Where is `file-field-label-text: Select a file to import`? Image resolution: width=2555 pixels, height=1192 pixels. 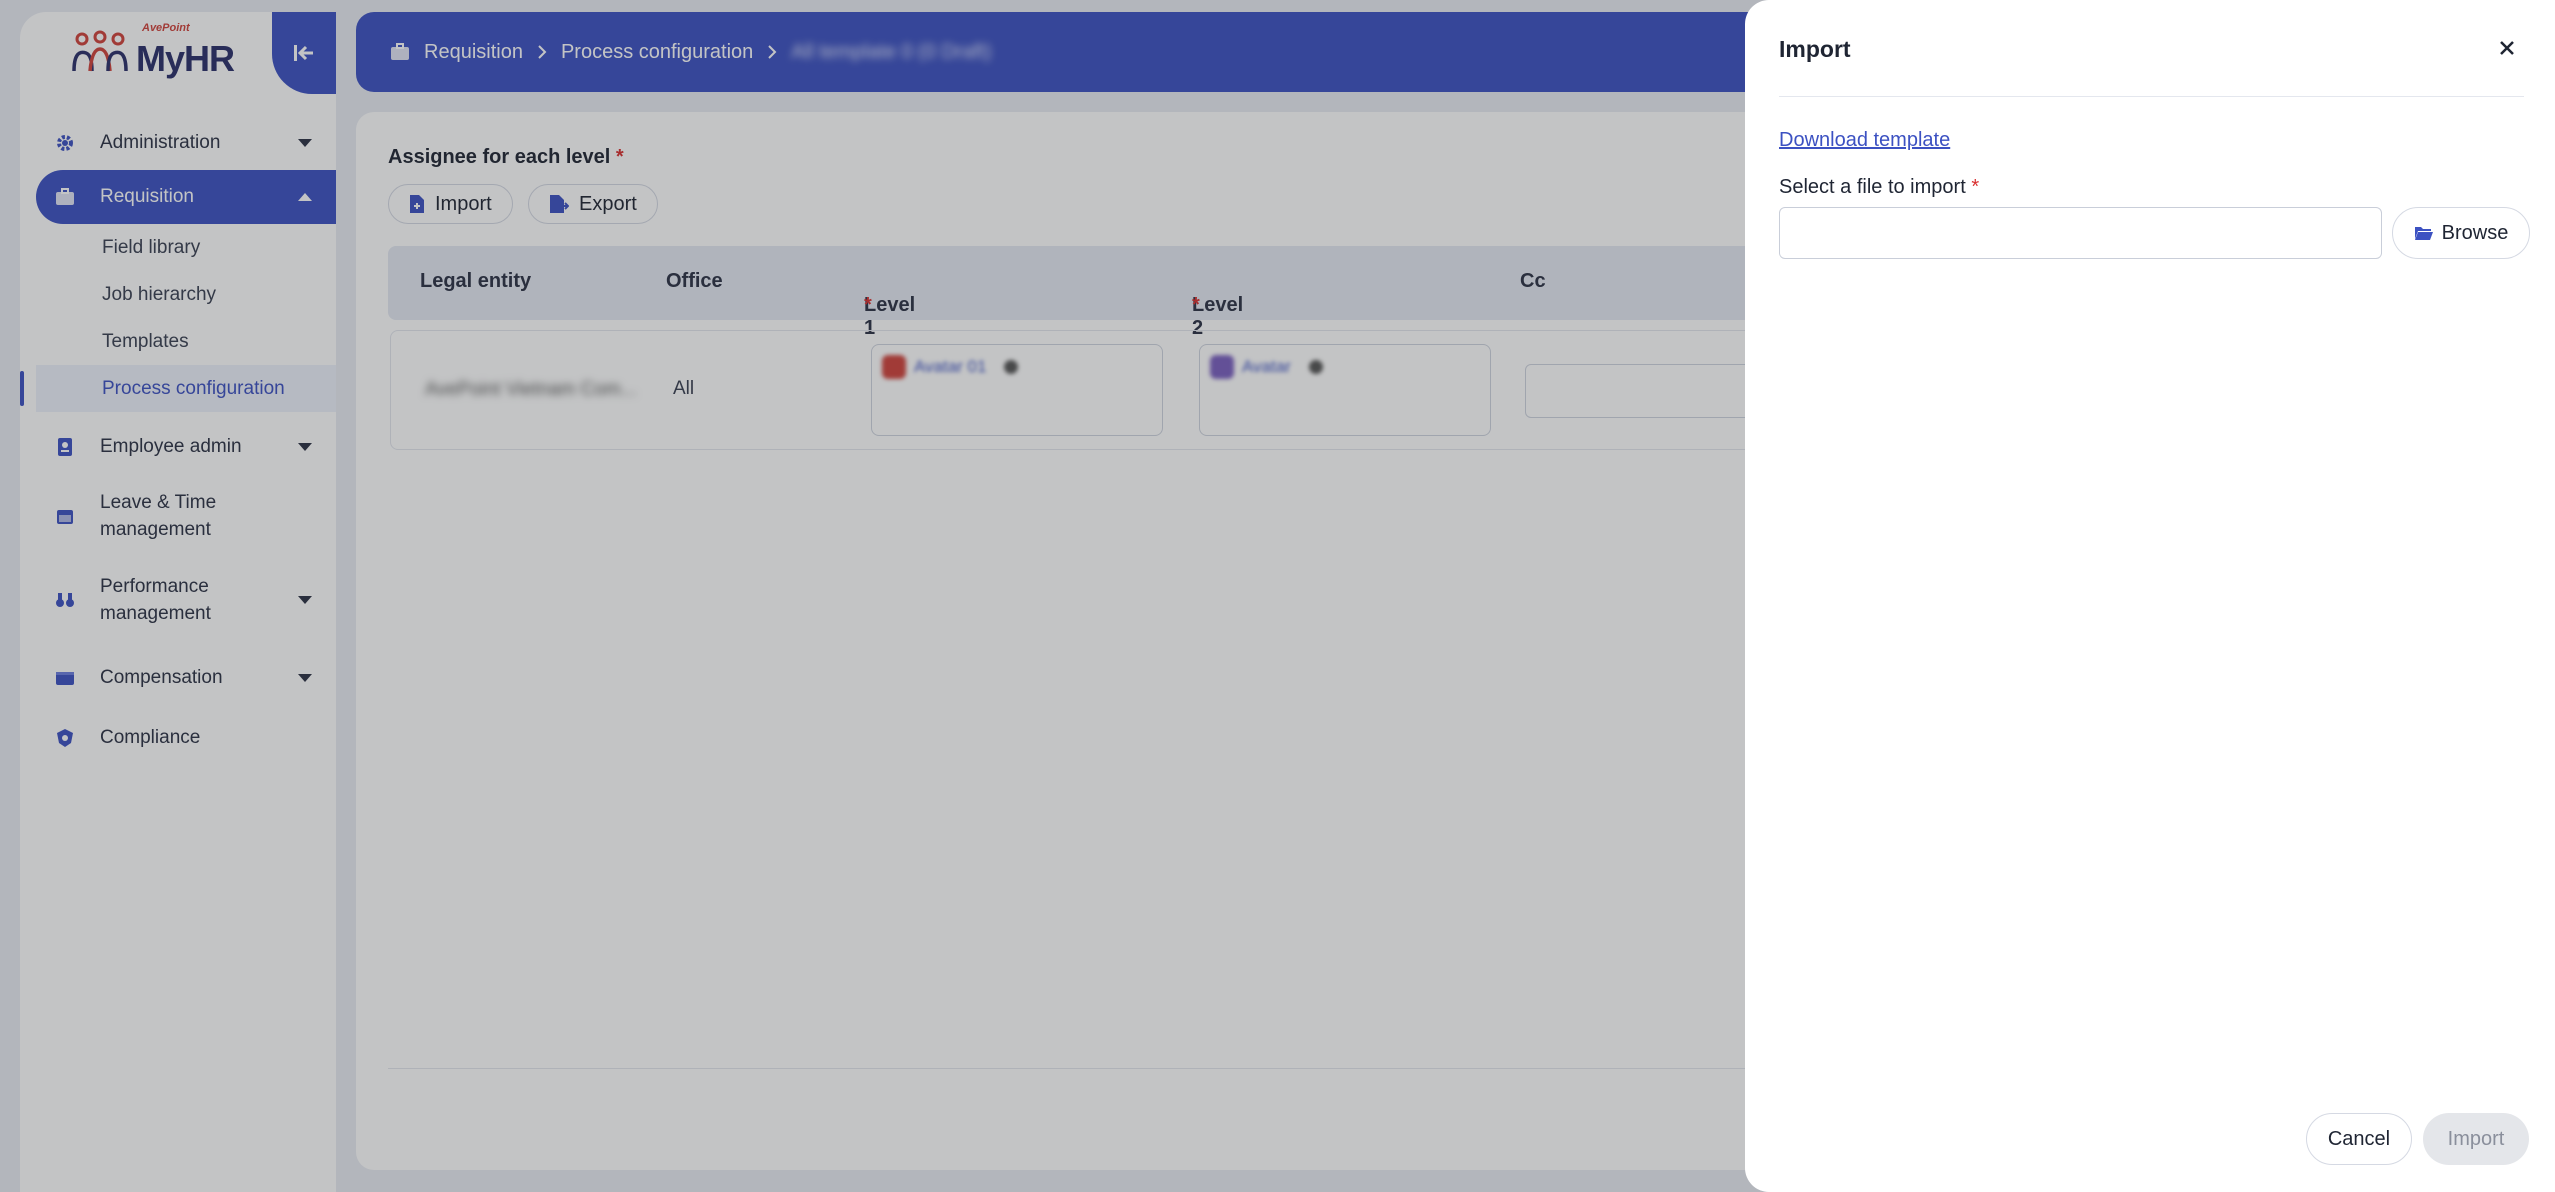 file-field-label-text: Select a file to import is located at coordinates (1872, 187).